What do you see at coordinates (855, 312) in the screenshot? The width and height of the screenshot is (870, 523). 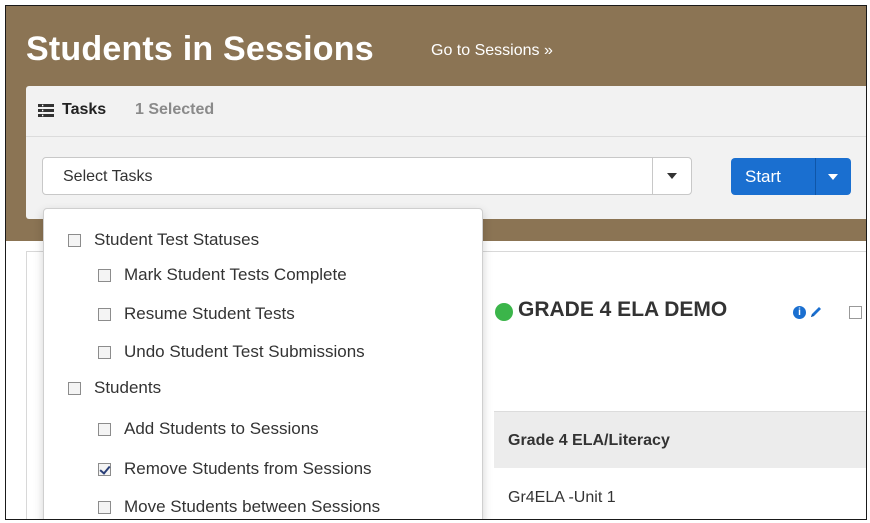 I see `session-checkbox` at bounding box center [855, 312].